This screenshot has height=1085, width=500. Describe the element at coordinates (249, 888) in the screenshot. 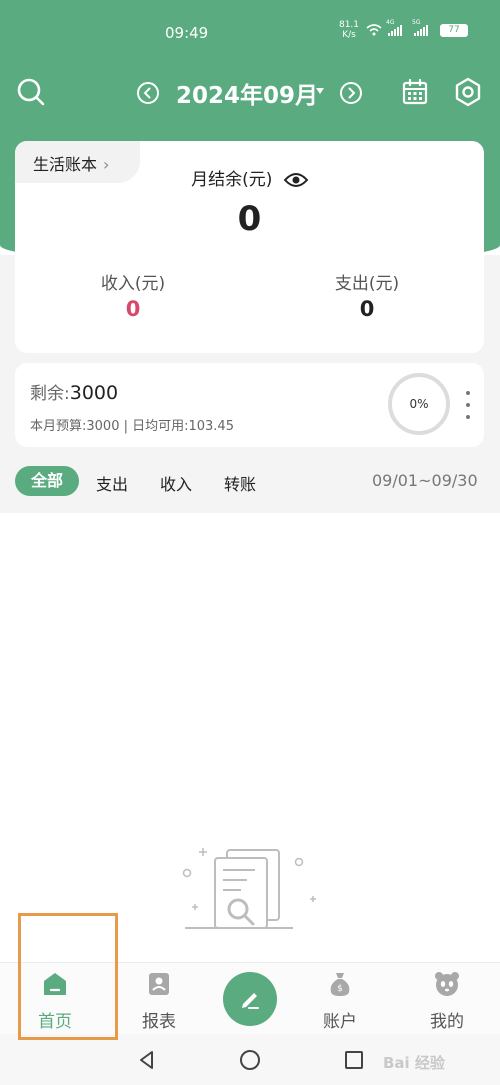

I see `empty-state-illustration` at that location.